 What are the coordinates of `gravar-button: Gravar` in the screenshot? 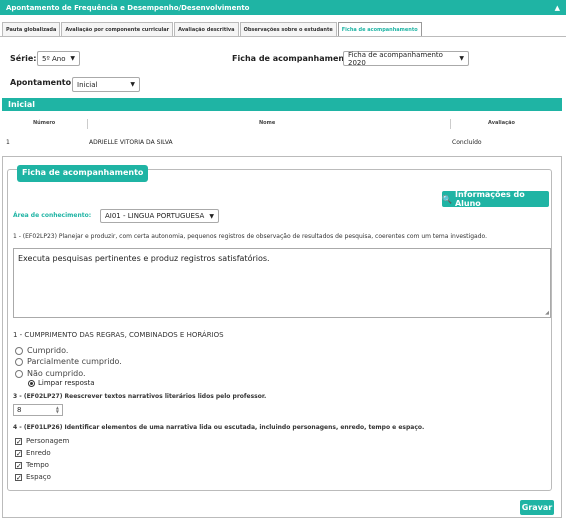 It's located at (537, 507).